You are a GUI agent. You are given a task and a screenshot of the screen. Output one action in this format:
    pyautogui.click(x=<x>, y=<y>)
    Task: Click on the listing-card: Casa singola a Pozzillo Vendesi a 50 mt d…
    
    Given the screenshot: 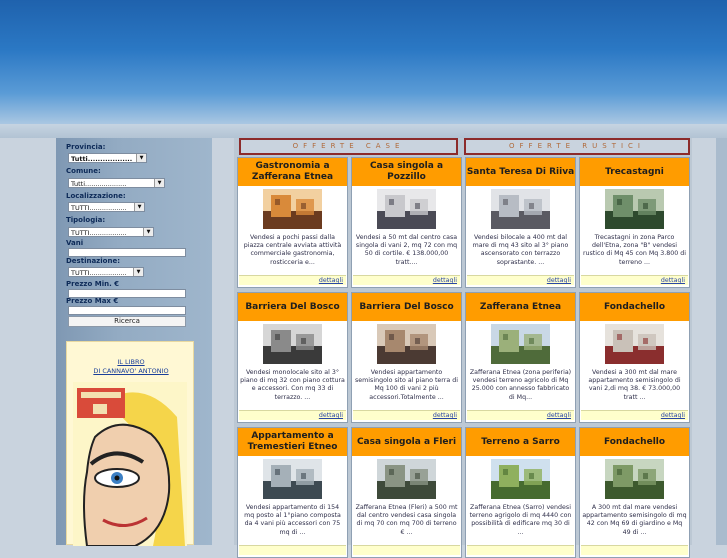 What is the action you would take?
    pyautogui.click(x=406, y=222)
    